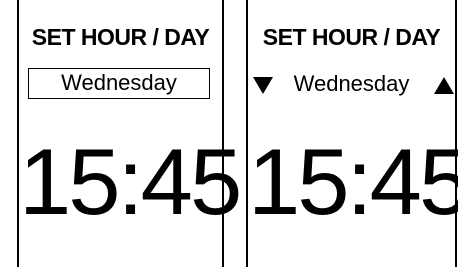  I want to click on triangle-up-icon, so click(444, 85).